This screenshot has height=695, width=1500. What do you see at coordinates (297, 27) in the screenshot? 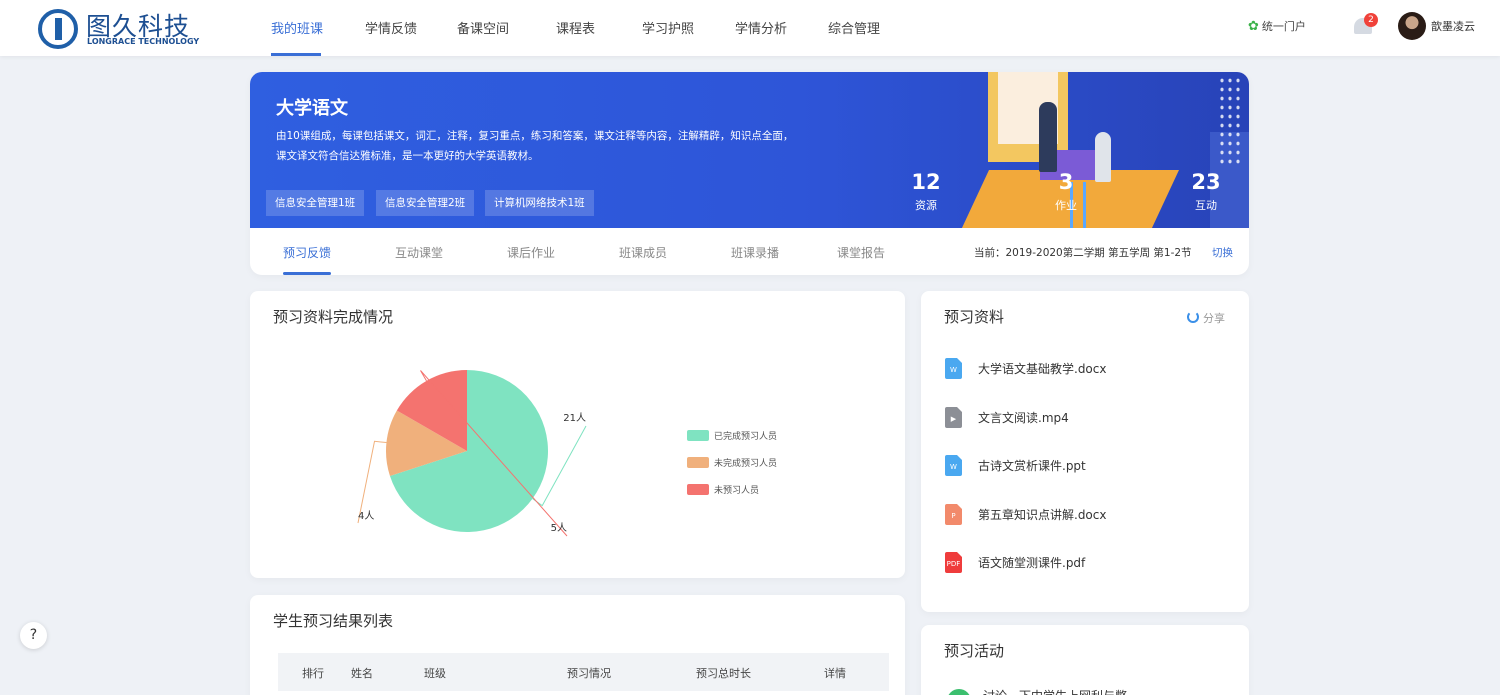
I see `nav-my-classes: 我的班课` at bounding box center [297, 27].